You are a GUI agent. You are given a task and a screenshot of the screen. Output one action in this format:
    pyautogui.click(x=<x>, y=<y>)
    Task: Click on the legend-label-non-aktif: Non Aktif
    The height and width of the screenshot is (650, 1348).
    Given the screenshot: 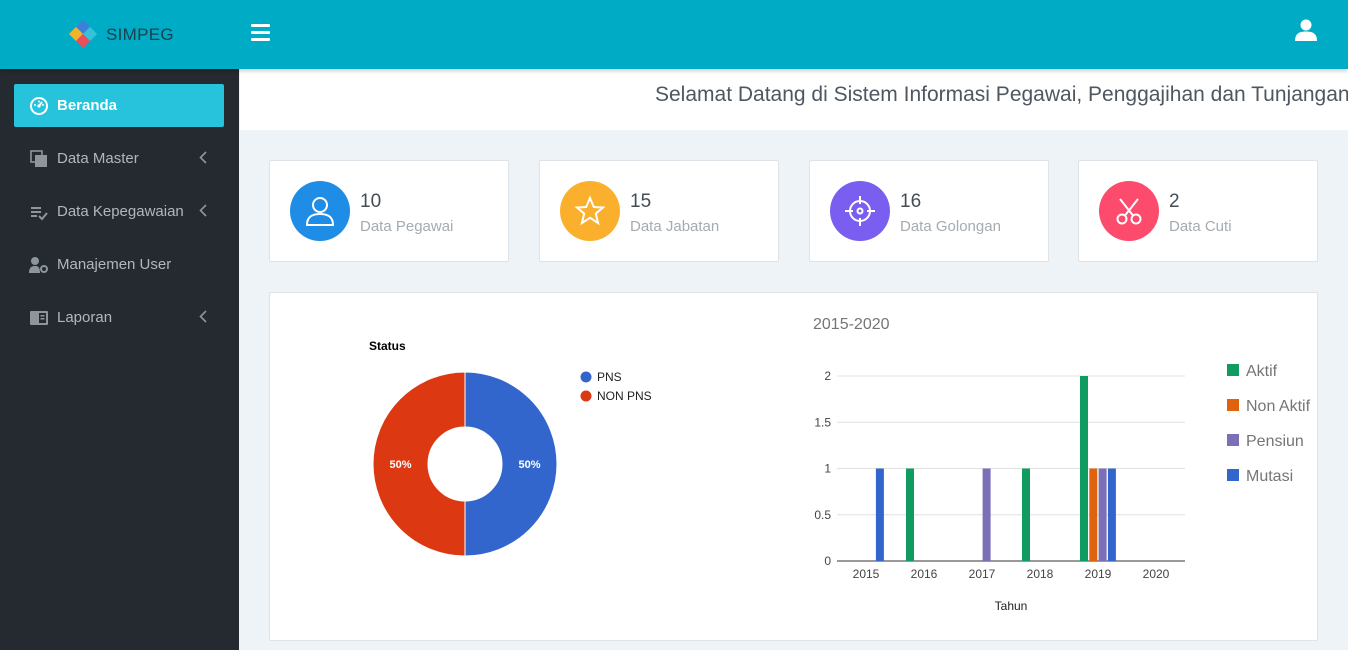 What is the action you would take?
    pyautogui.click(x=1278, y=406)
    